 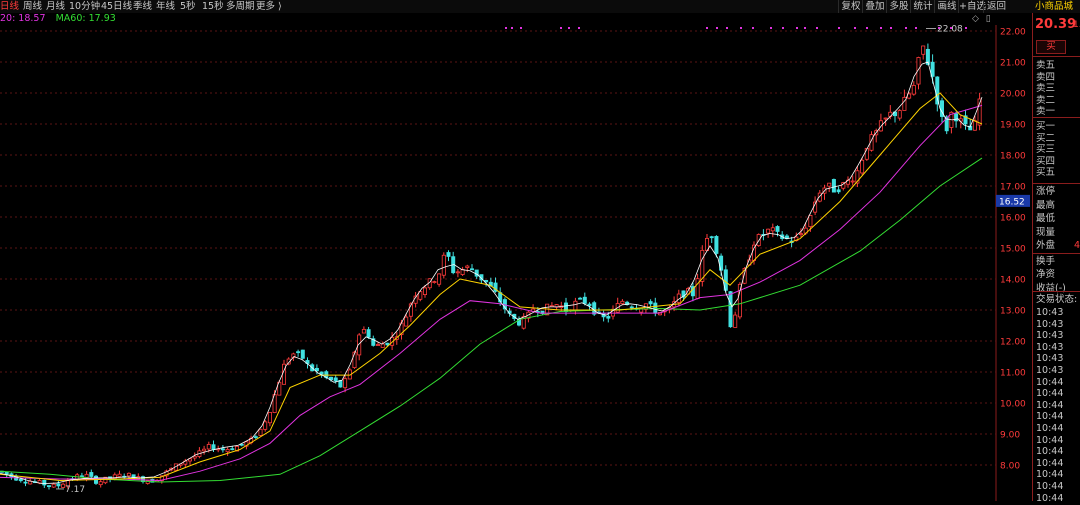 What do you see at coordinates (898, 6) in the screenshot?
I see `toolbar-button-2: 多股` at bounding box center [898, 6].